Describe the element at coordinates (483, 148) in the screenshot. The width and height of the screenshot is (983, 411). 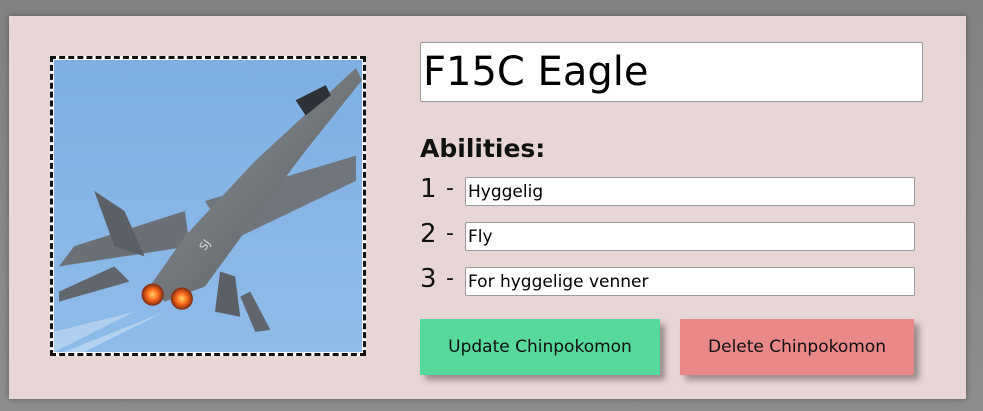
I see `abilities-heading: Abilities:` at that location.